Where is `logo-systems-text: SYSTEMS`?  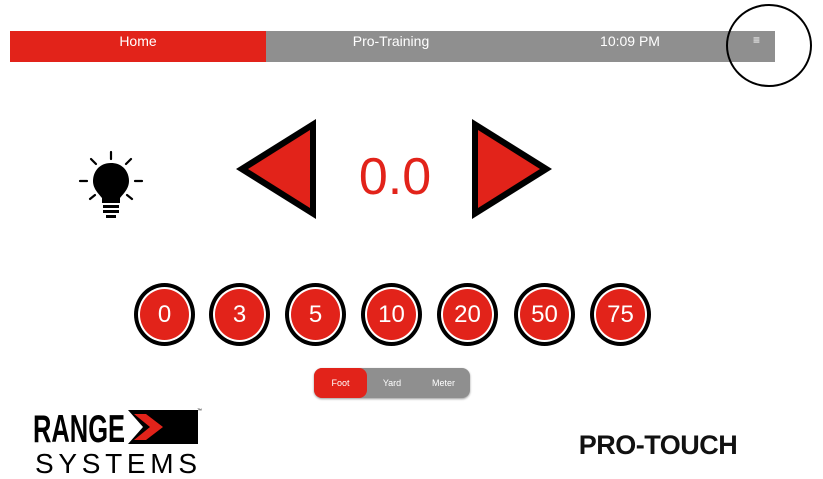 logo-systems-text: SYSTEMS is located at coordinates (116, 462).